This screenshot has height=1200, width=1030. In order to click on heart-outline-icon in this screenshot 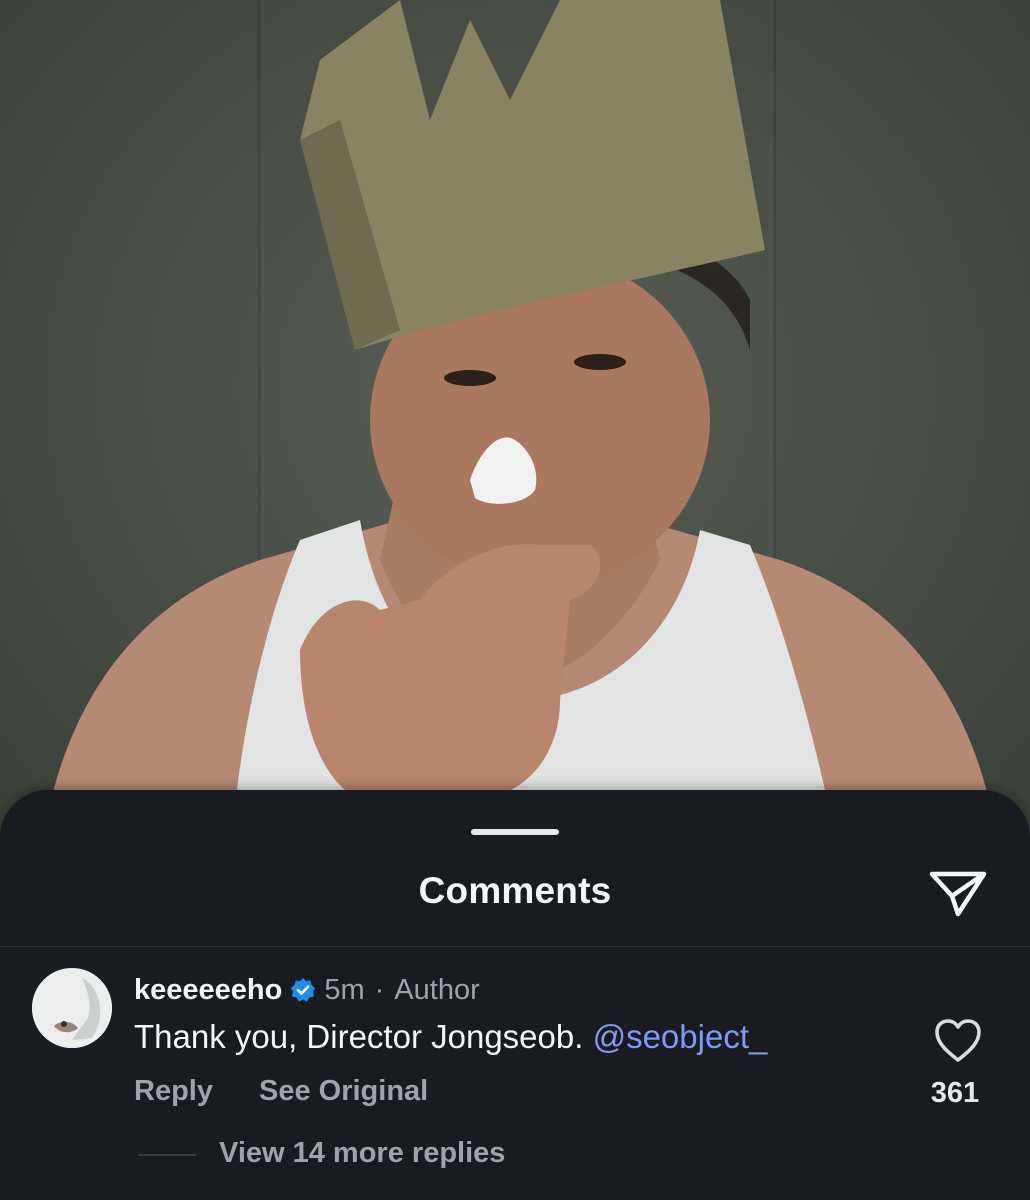, I will do `click(958, 1040)`.